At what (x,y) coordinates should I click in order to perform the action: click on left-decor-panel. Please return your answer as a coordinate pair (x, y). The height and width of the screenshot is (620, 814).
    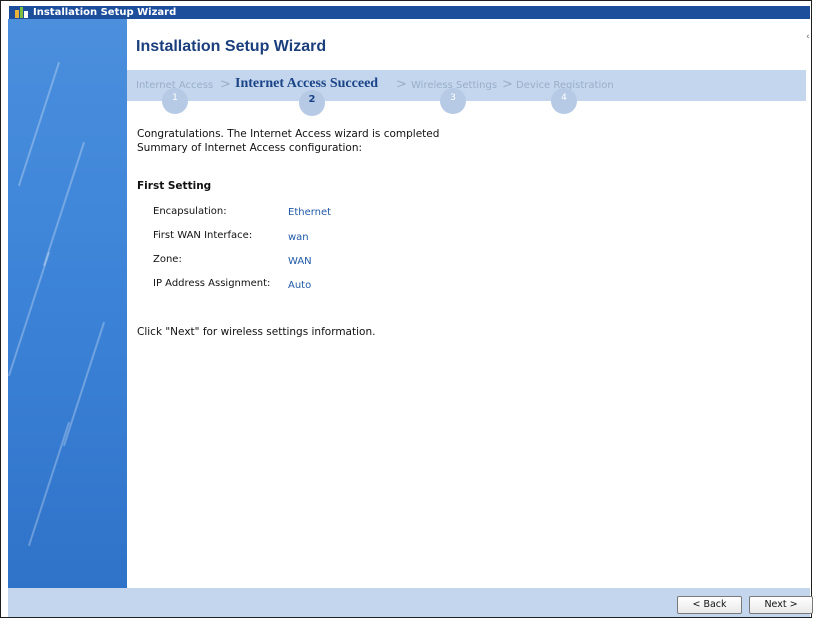
    Looking at the image, I should click on (67, 303).